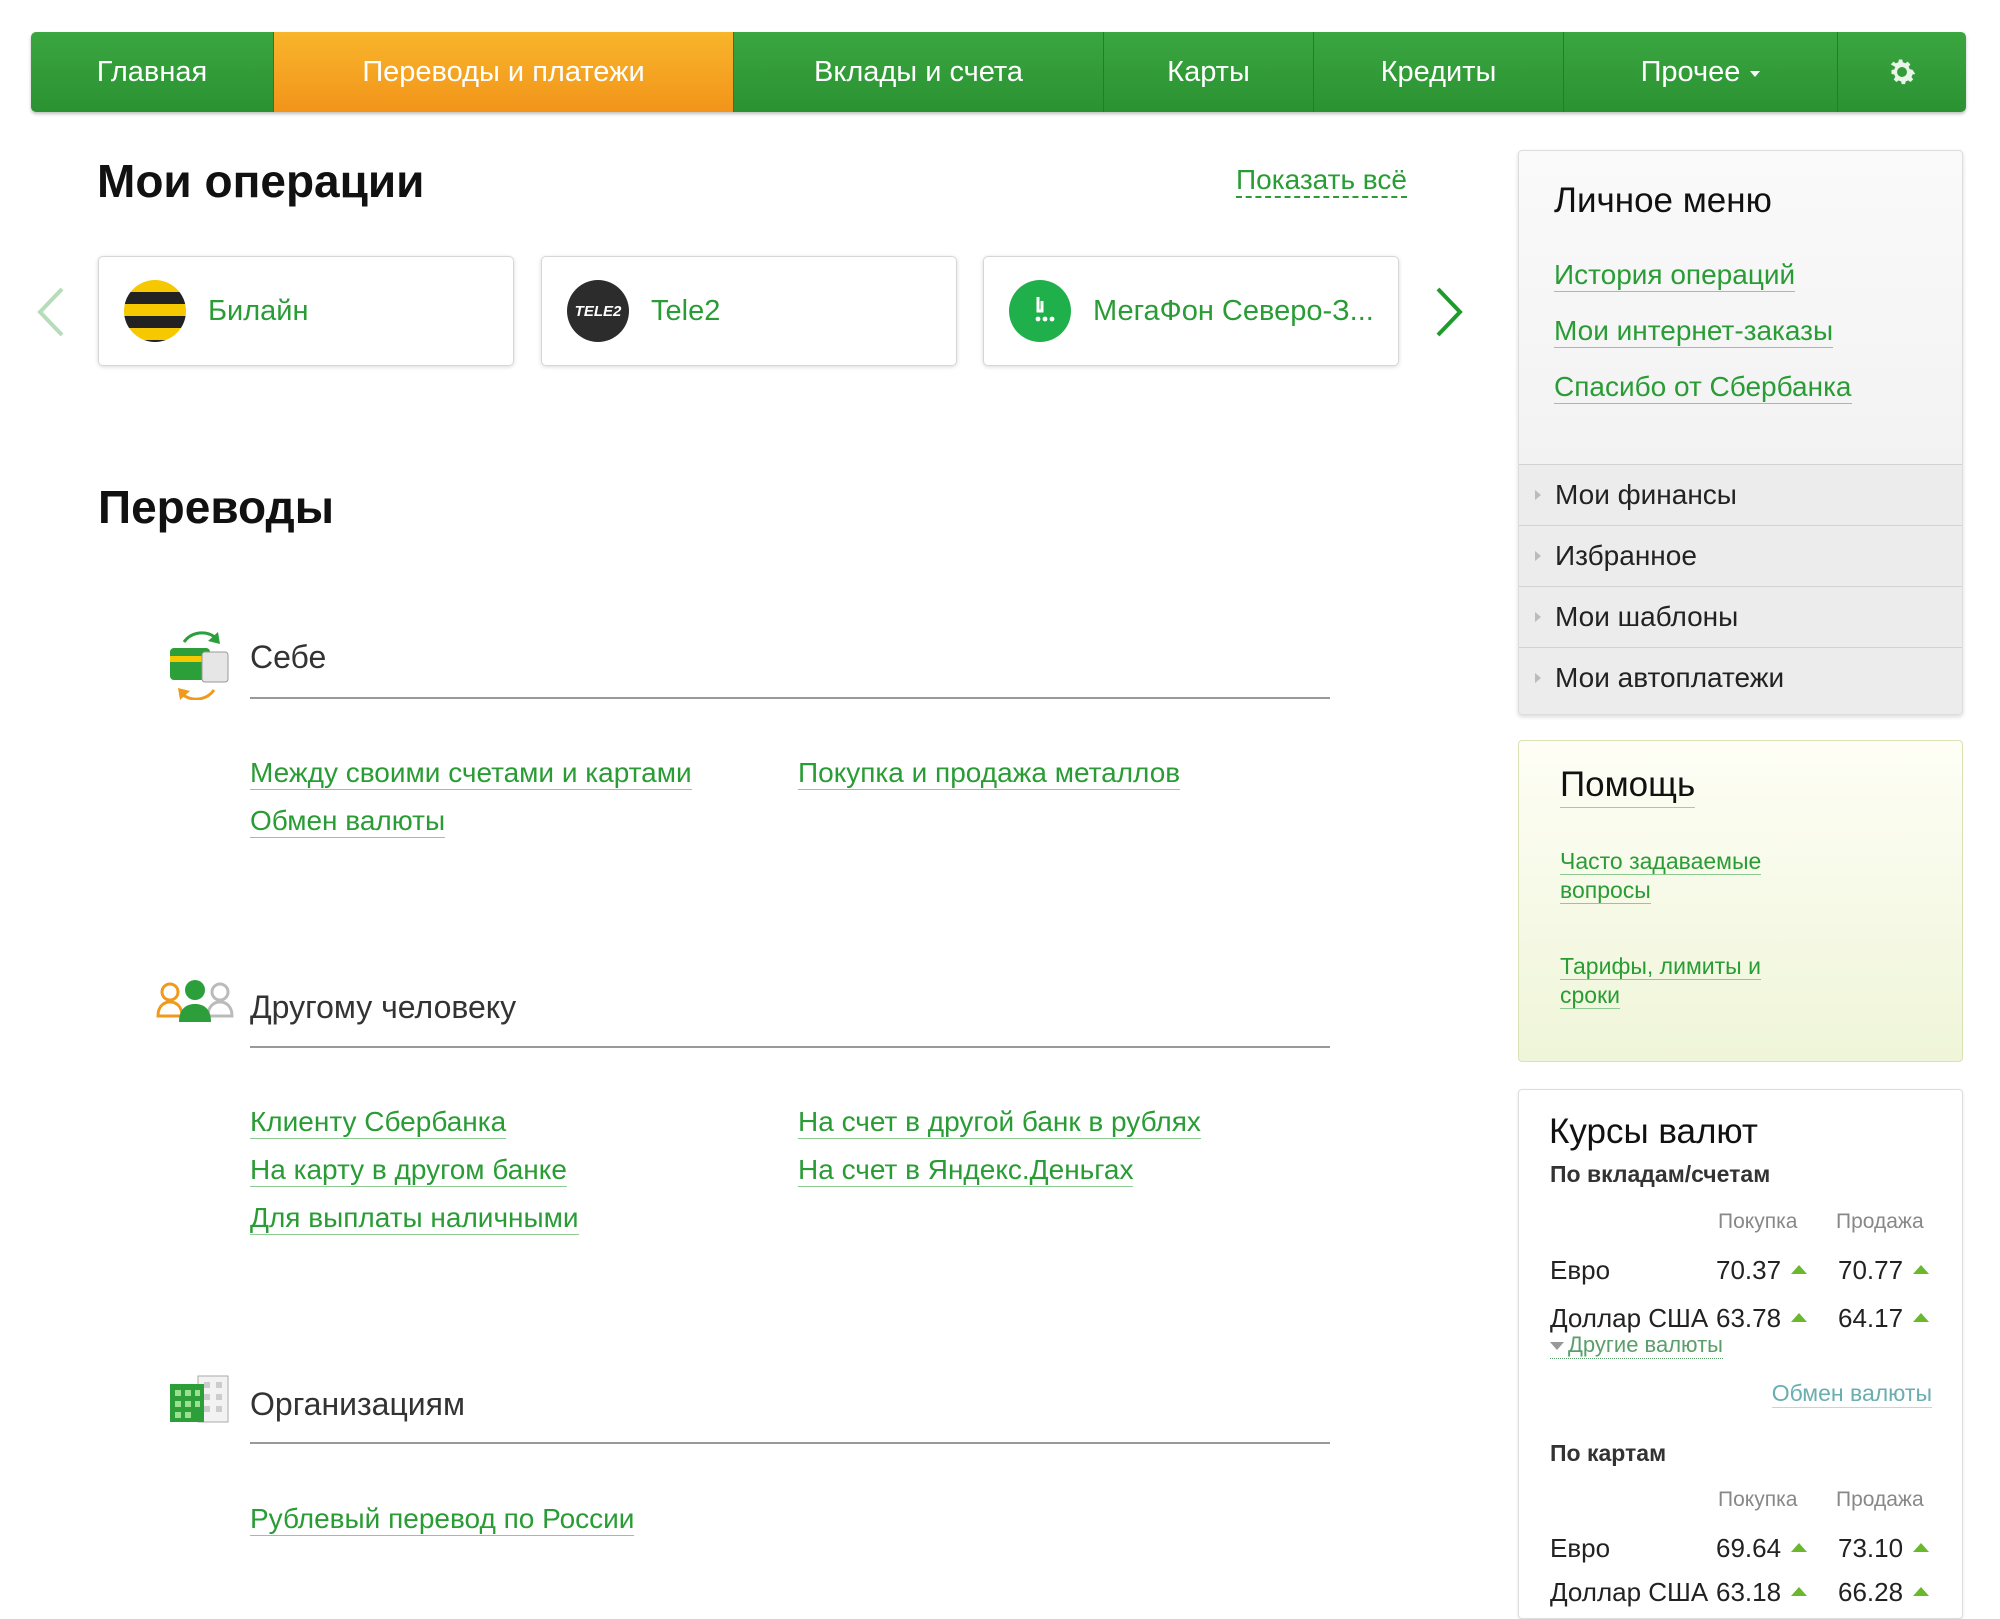 The width and height of the screenshot is (2000, 1619). Describe the element at coordinates (1040, 311) in the screenshot. I see `megafon-logo-icon` at that location.